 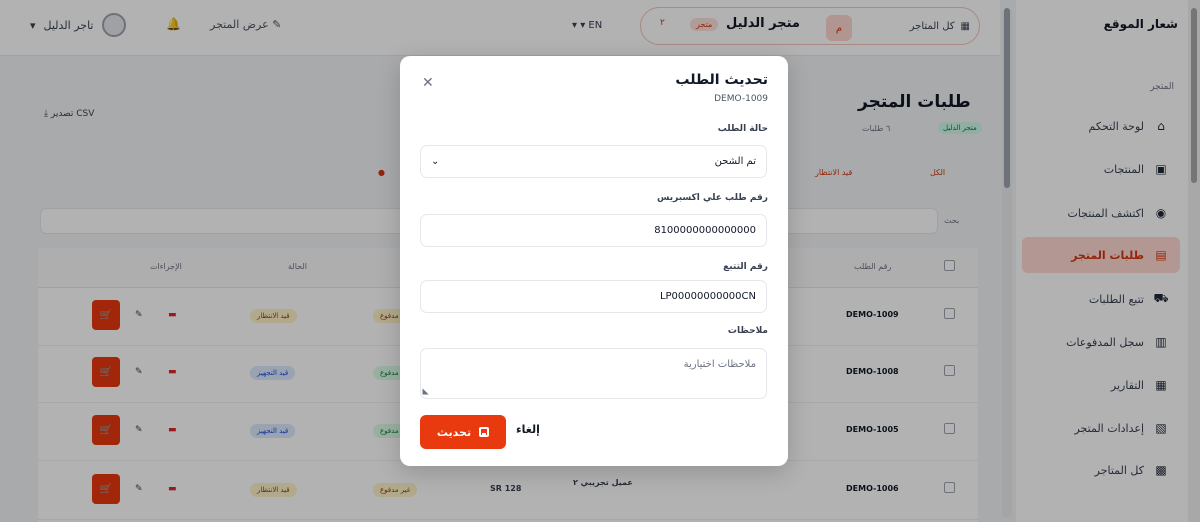 What do you see at coordinates (705, 230) in the screenshot?
I see `aliexpress-value: 8100000000000000` at bounding box center [705, 230].